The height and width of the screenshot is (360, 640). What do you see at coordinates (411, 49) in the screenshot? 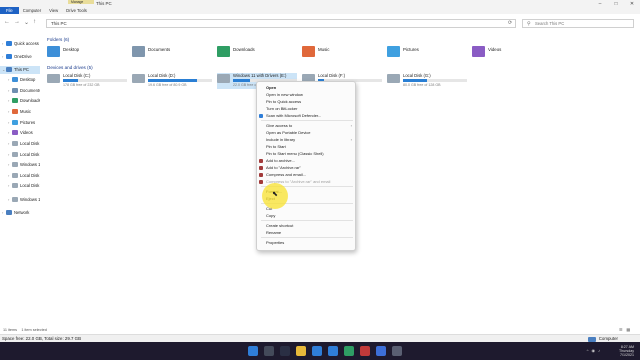
I see `folder-label: Pictures` at bounding box center [411, 49].